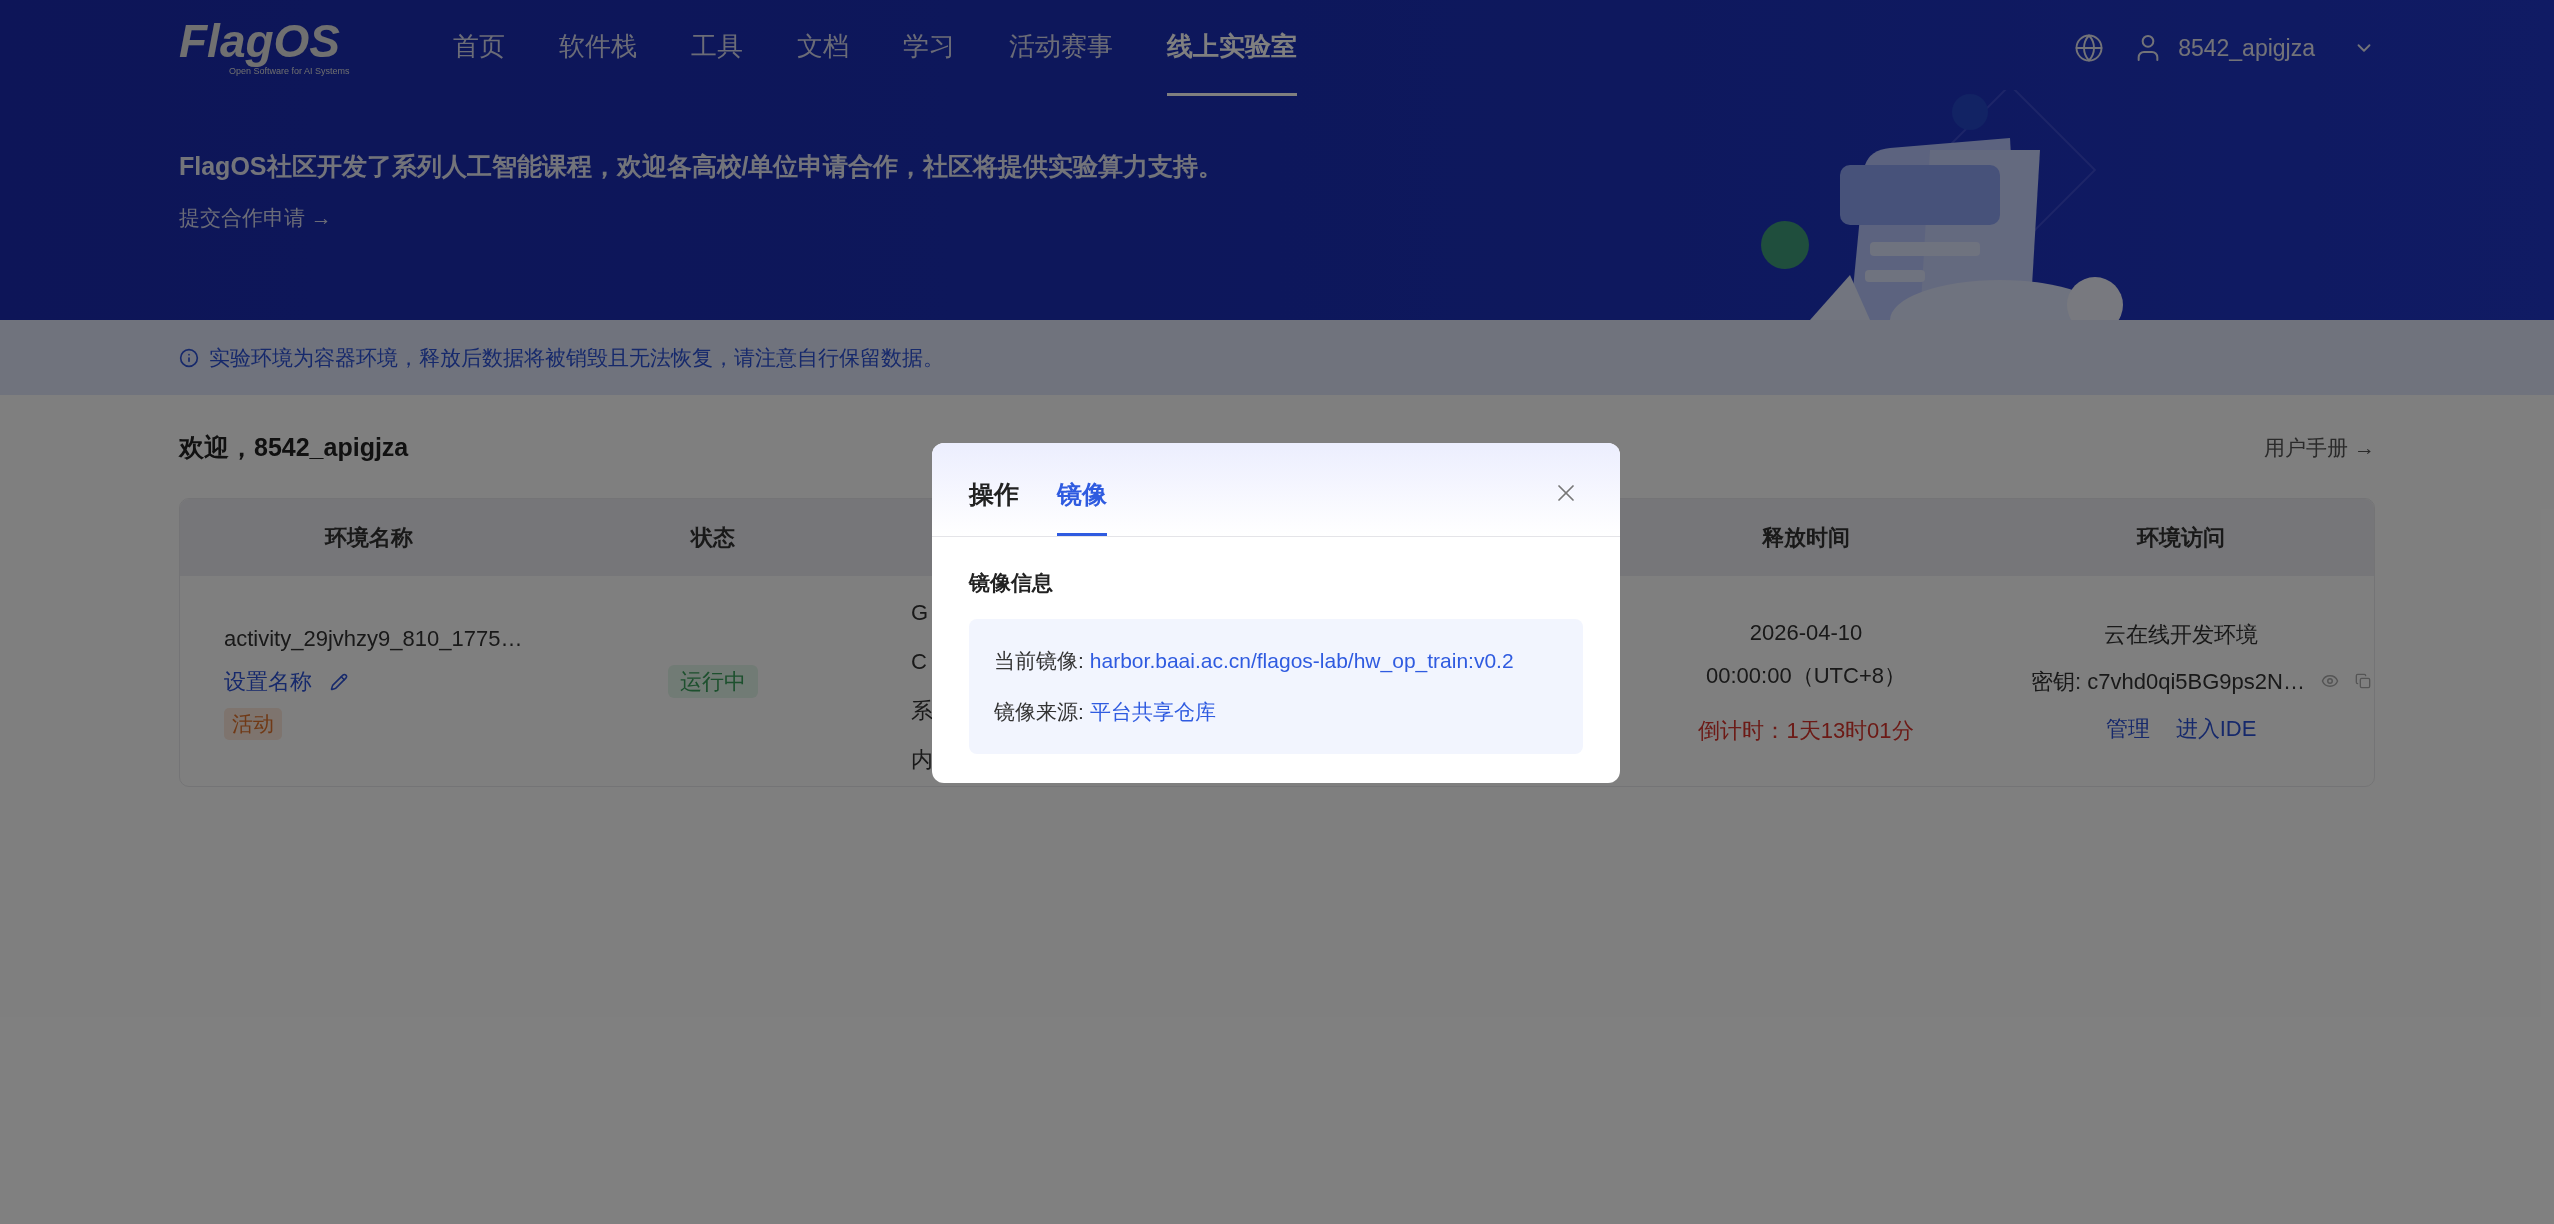 This screenshot has height=1224, width=2554. Describe the element at coordinates (713, 681) in the screenshot. I see `status-label: 运行中` at that location.